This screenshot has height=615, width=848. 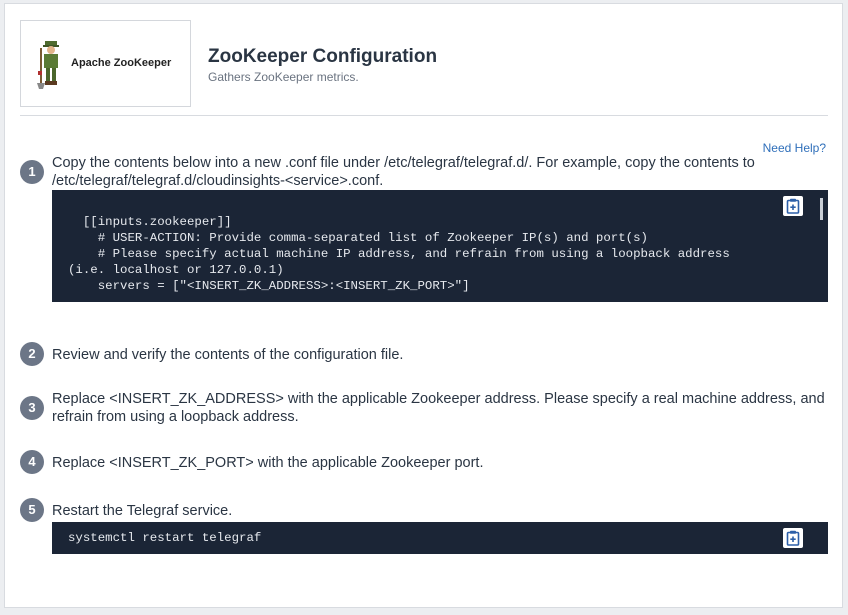 What do you see at coordinates (794, 148) in the screenshot?
I see `need-help-link: Need Help?` at bounding box center [794, 148].